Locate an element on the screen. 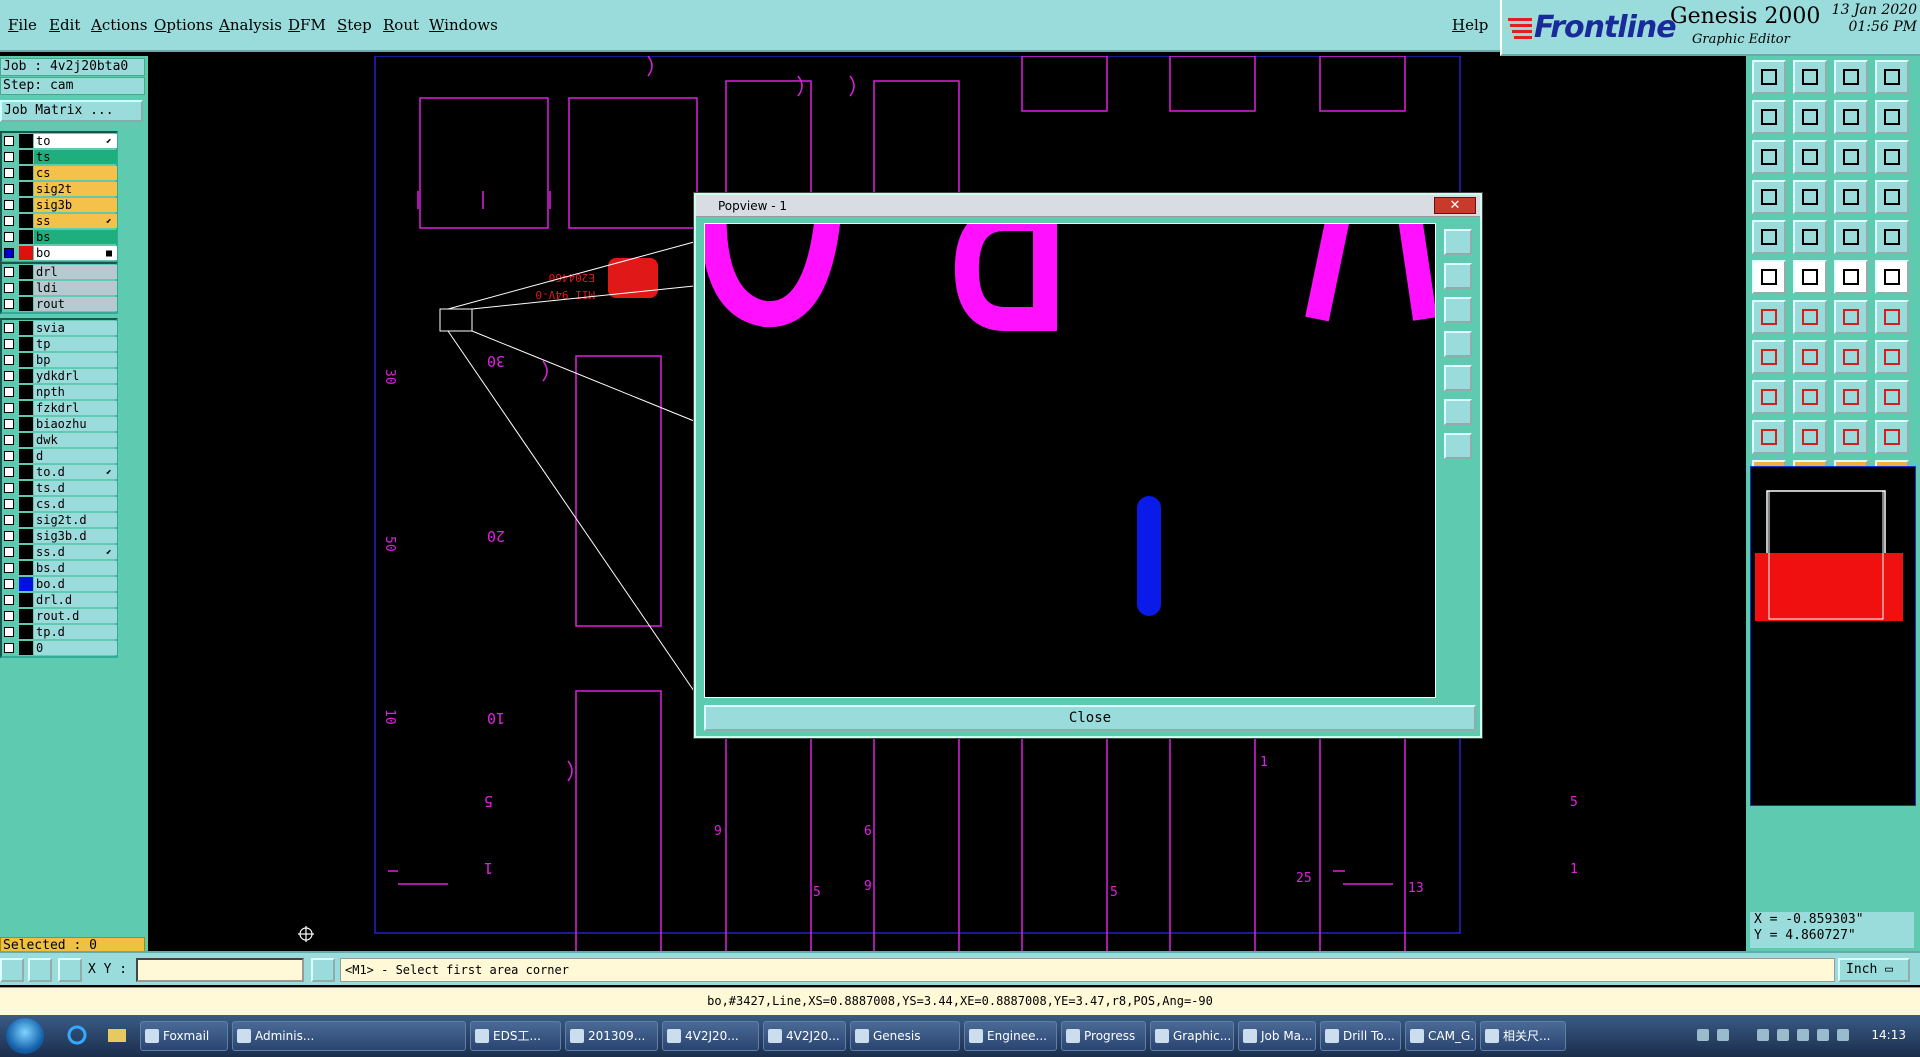  layer-name: tp.d is located at coordinates (75, 632).